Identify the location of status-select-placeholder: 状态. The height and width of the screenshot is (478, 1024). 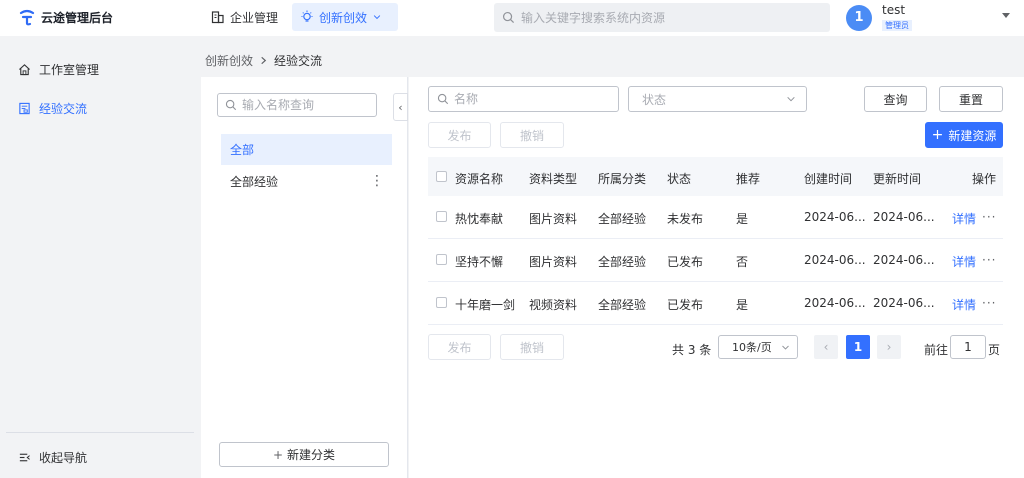
(654, 99).